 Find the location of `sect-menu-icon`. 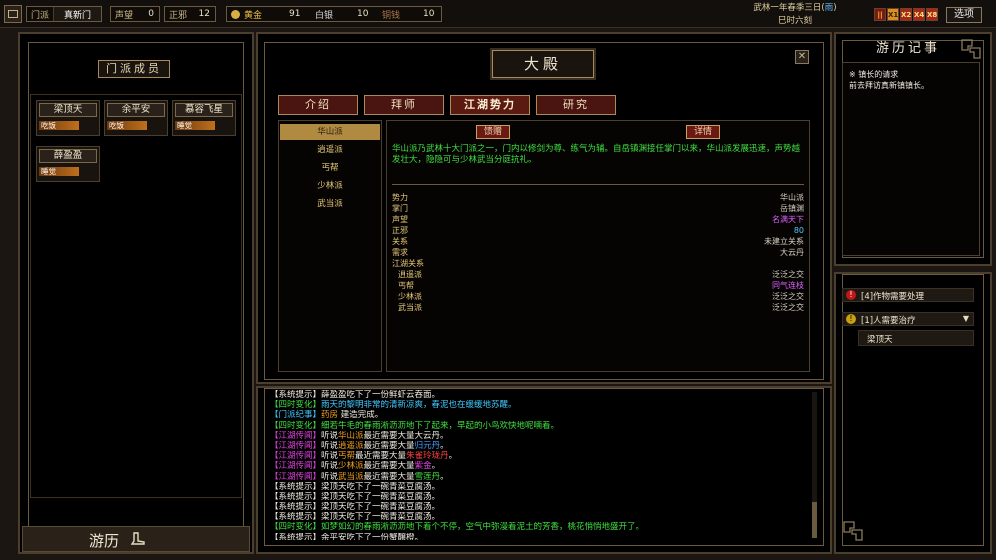

sect-menu-icon is located at coordinates (13, 14).